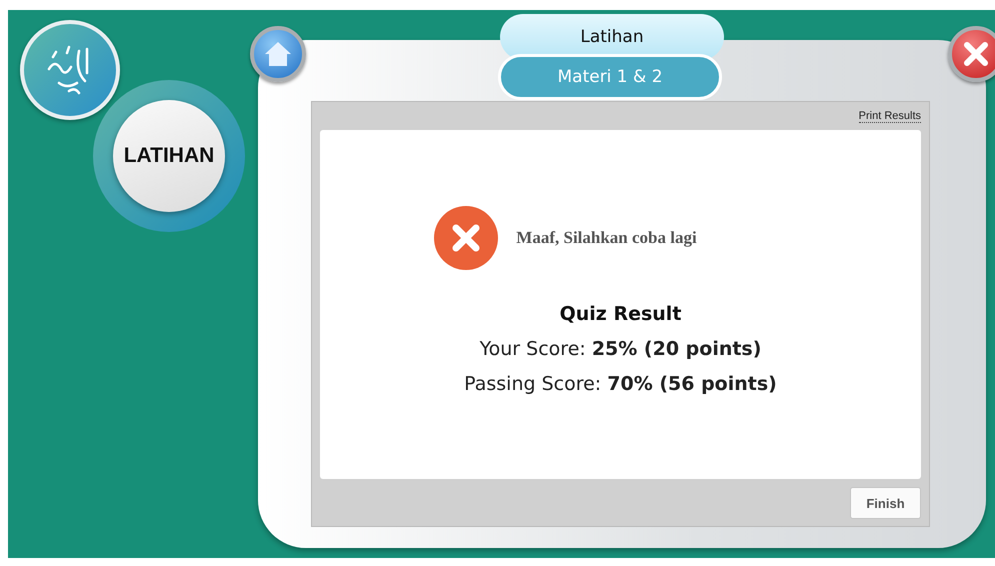 Image resolution: width=995 pixels, height=566 pixels. I want to click on print-results-link: Print Results, so click(889, 116).